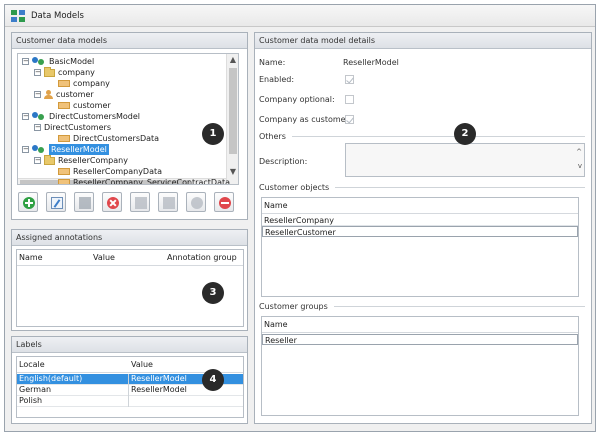  Describe the element at coordinates (465, 160) in the screenshot. I see `description-input: ^ v` at that location.